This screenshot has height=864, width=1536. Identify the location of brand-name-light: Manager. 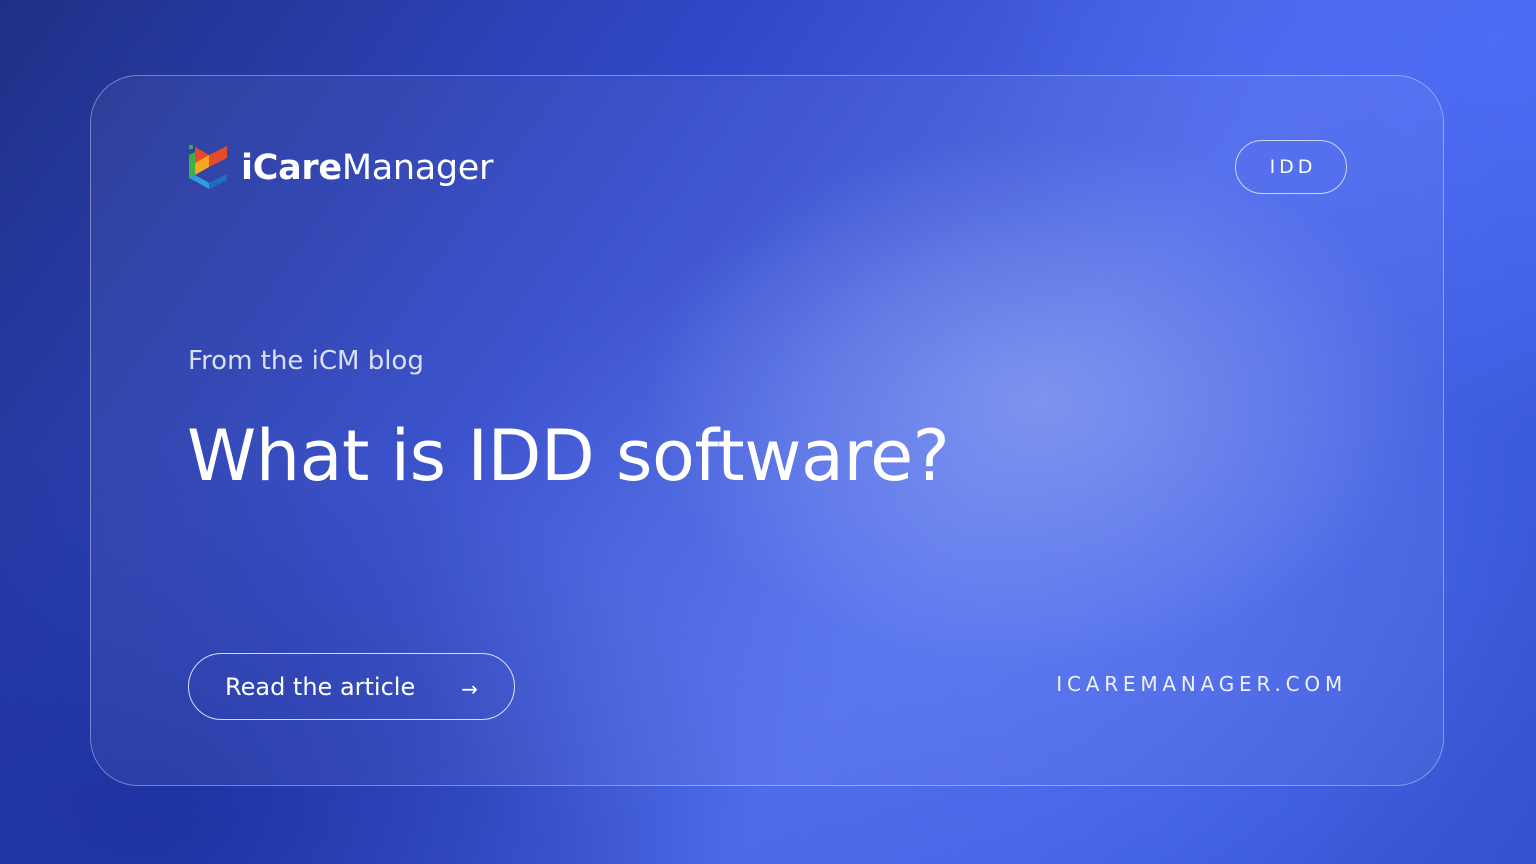
(417, 167).